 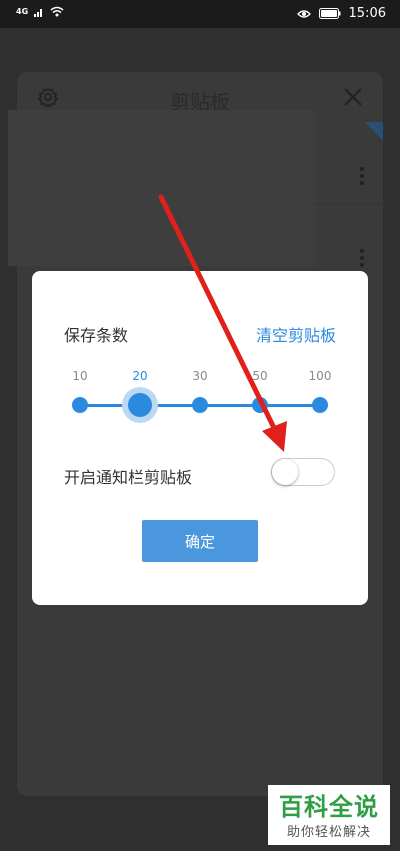 I want to click on watermark-logo: 百科全说 助你轻松解决, so click(x=329, y=815).